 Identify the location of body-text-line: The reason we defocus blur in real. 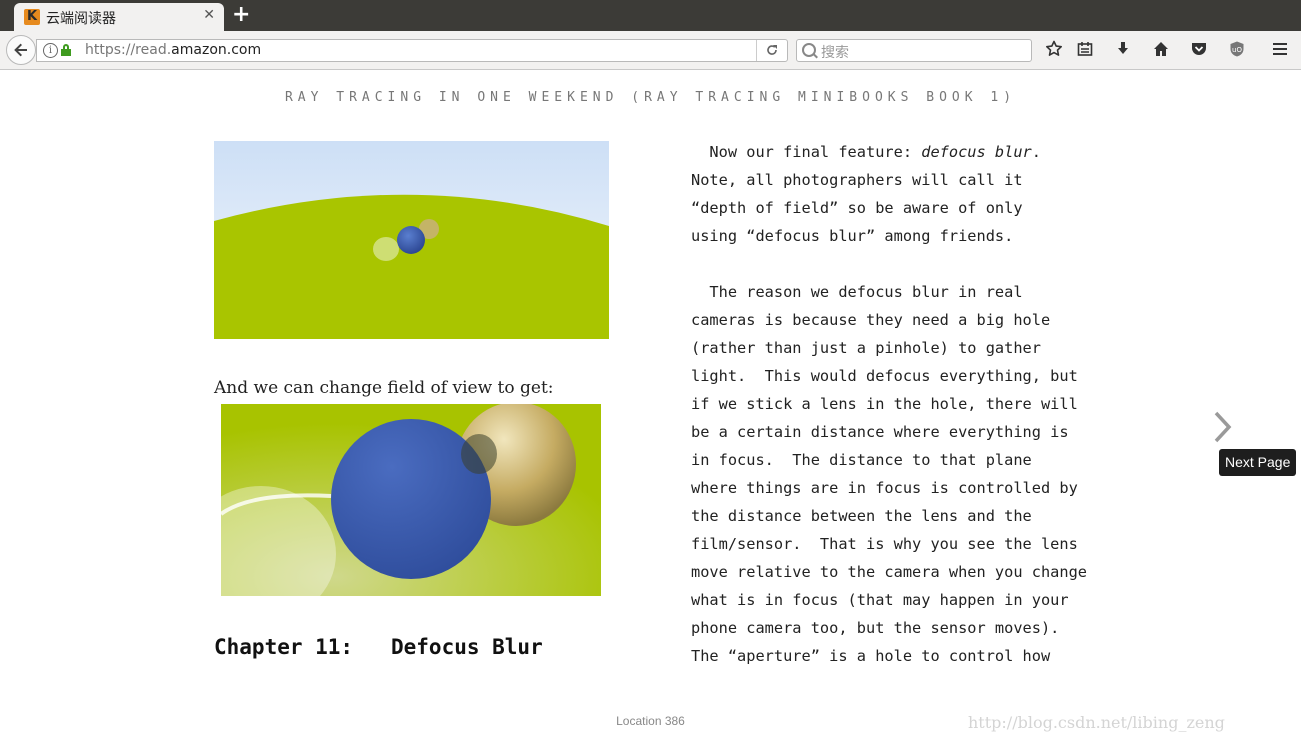
(911, 292).